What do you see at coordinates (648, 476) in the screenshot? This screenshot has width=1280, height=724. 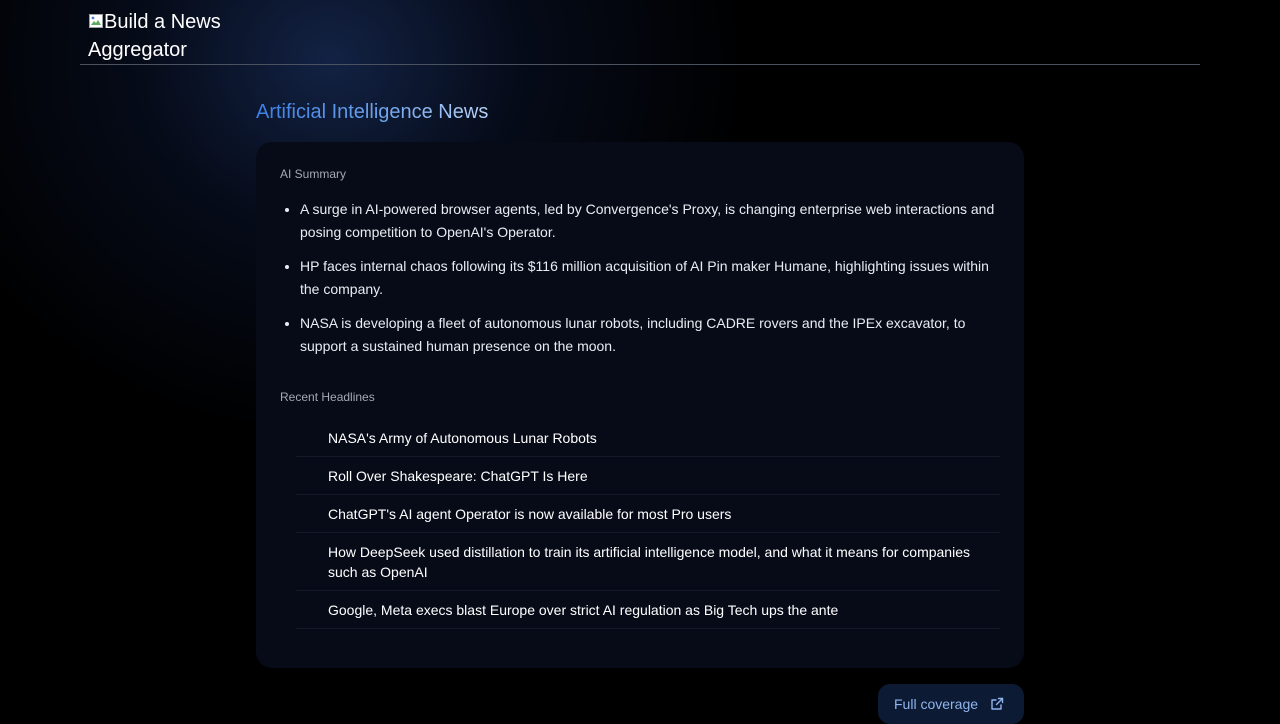 I see `headline-item: Roll Over Shakespeare: ChatGPT Is Here` at bounding box center [648, 476].